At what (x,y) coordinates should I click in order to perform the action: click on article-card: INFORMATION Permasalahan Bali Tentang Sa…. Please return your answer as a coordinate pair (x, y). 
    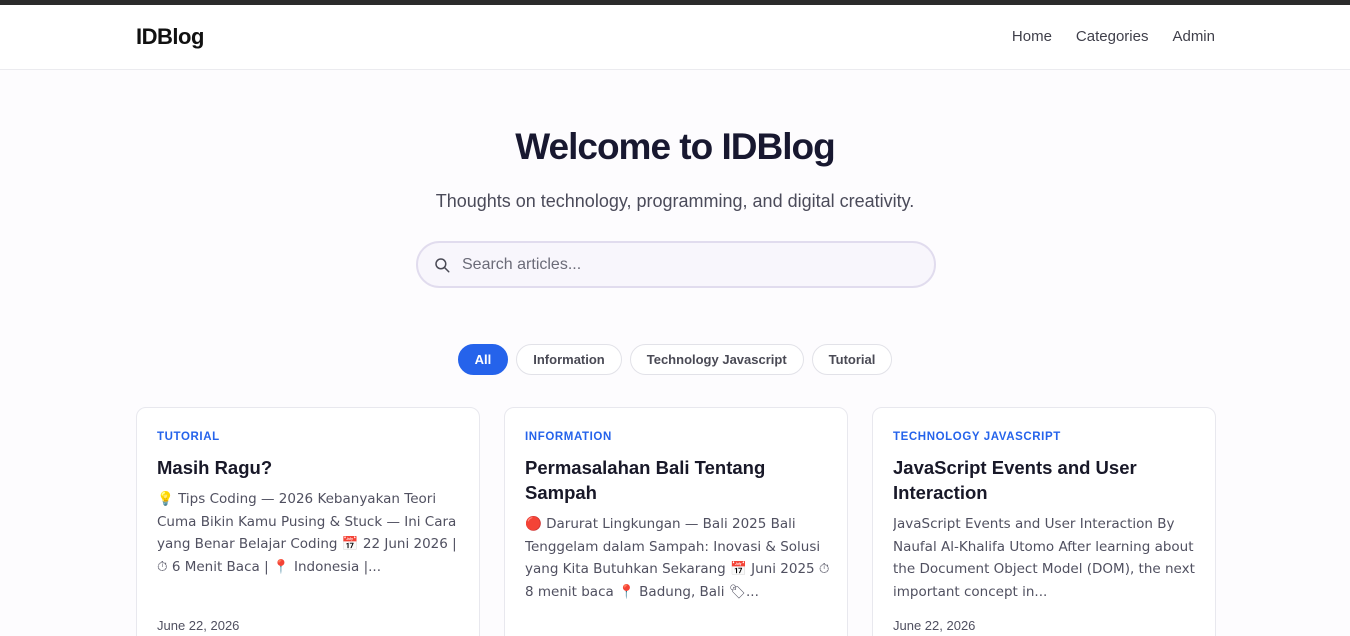
    Looking at the image, I should click on (676, 521).